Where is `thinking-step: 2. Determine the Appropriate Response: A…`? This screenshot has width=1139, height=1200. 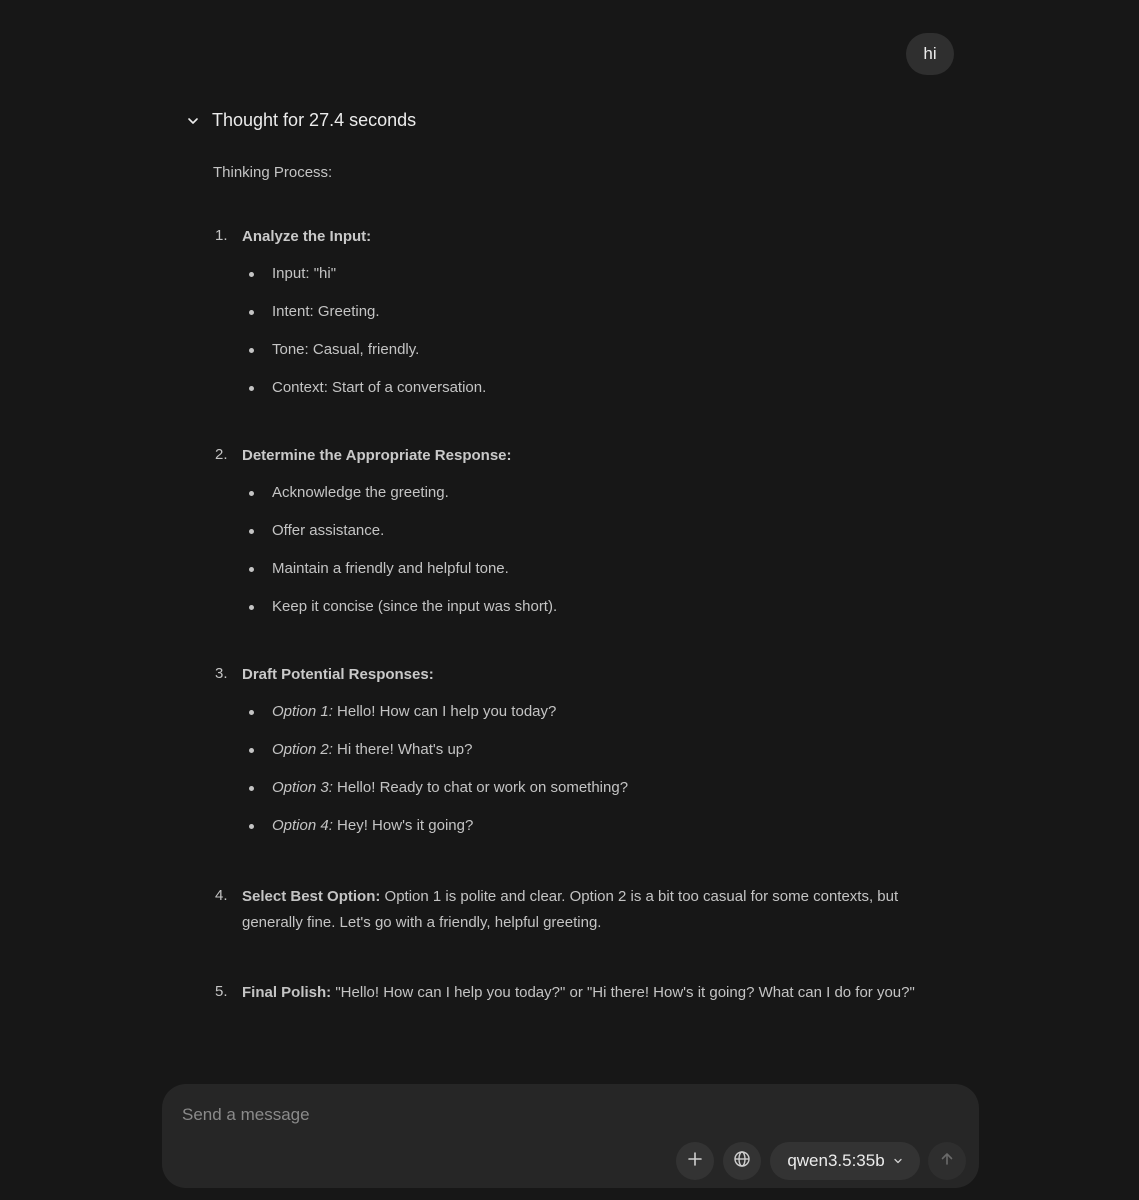 thinking-step: 2. Determine the Appropriate Response: A… is located at coordinates (583, 540).